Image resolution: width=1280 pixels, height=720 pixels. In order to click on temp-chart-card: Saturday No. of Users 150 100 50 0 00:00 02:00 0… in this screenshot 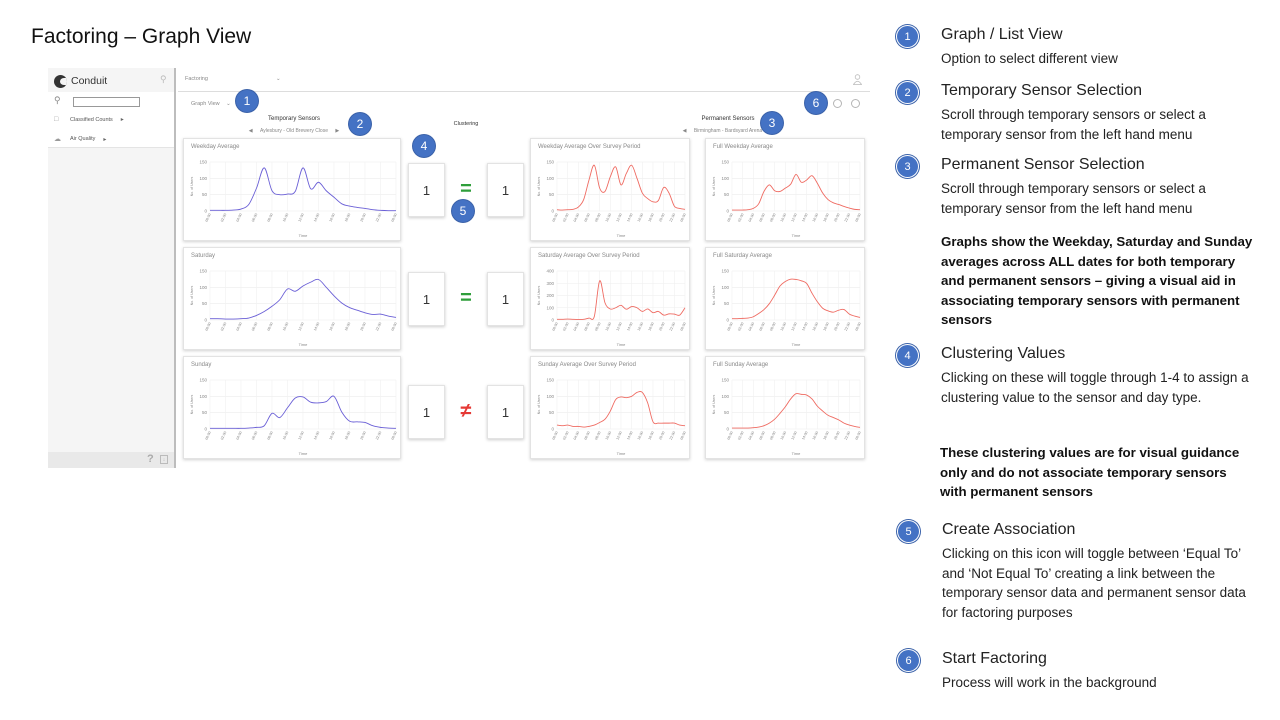, I will do `click(292, 298)`.